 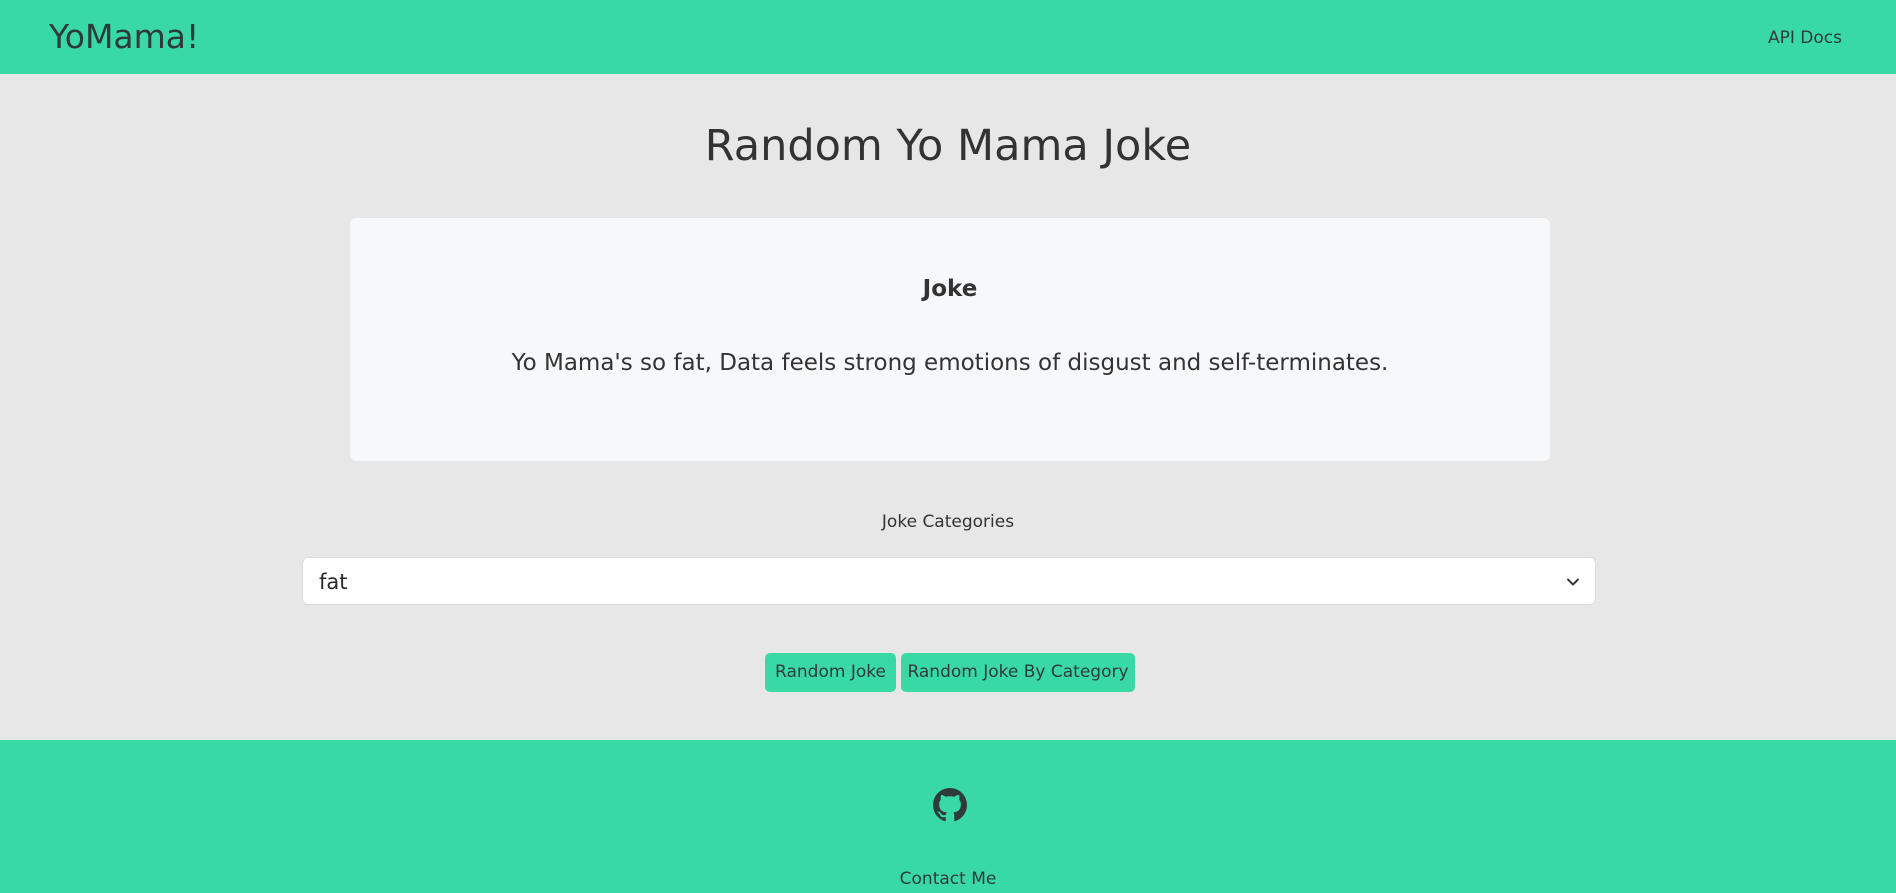 I want to click on page-title: Random Yo Mama Joke, so click(x=948, y=146).